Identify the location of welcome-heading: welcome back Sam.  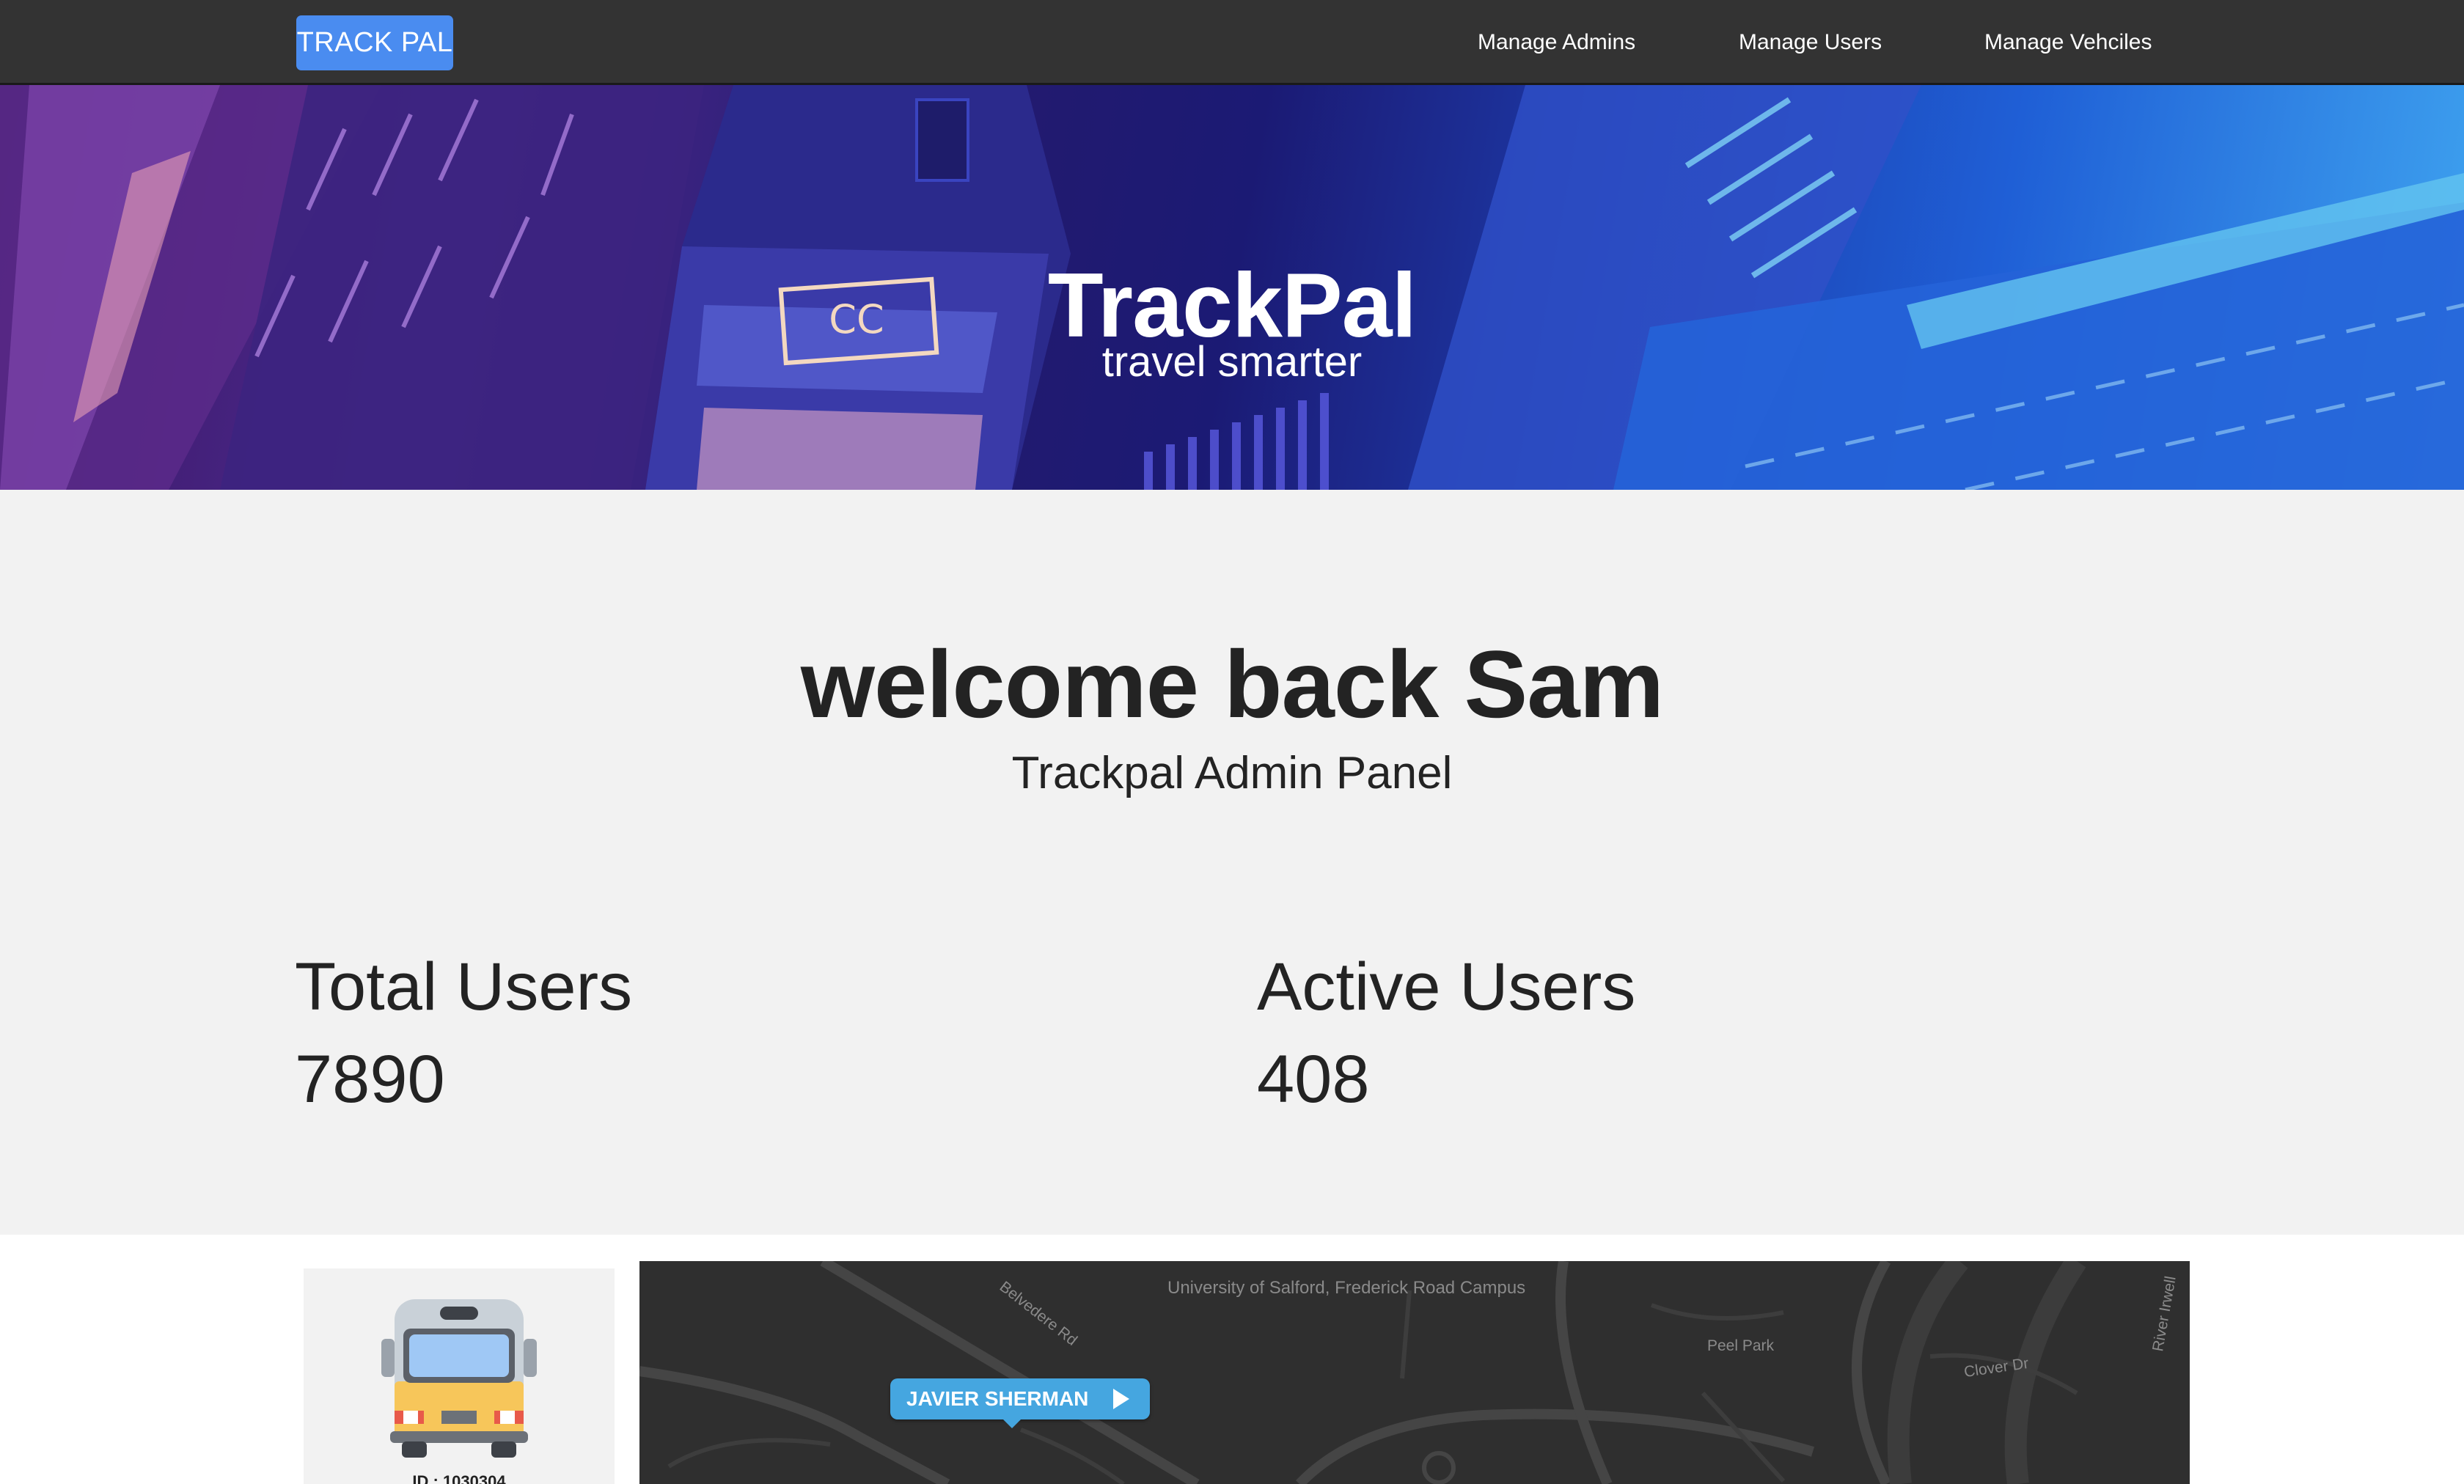
(1232, 684).